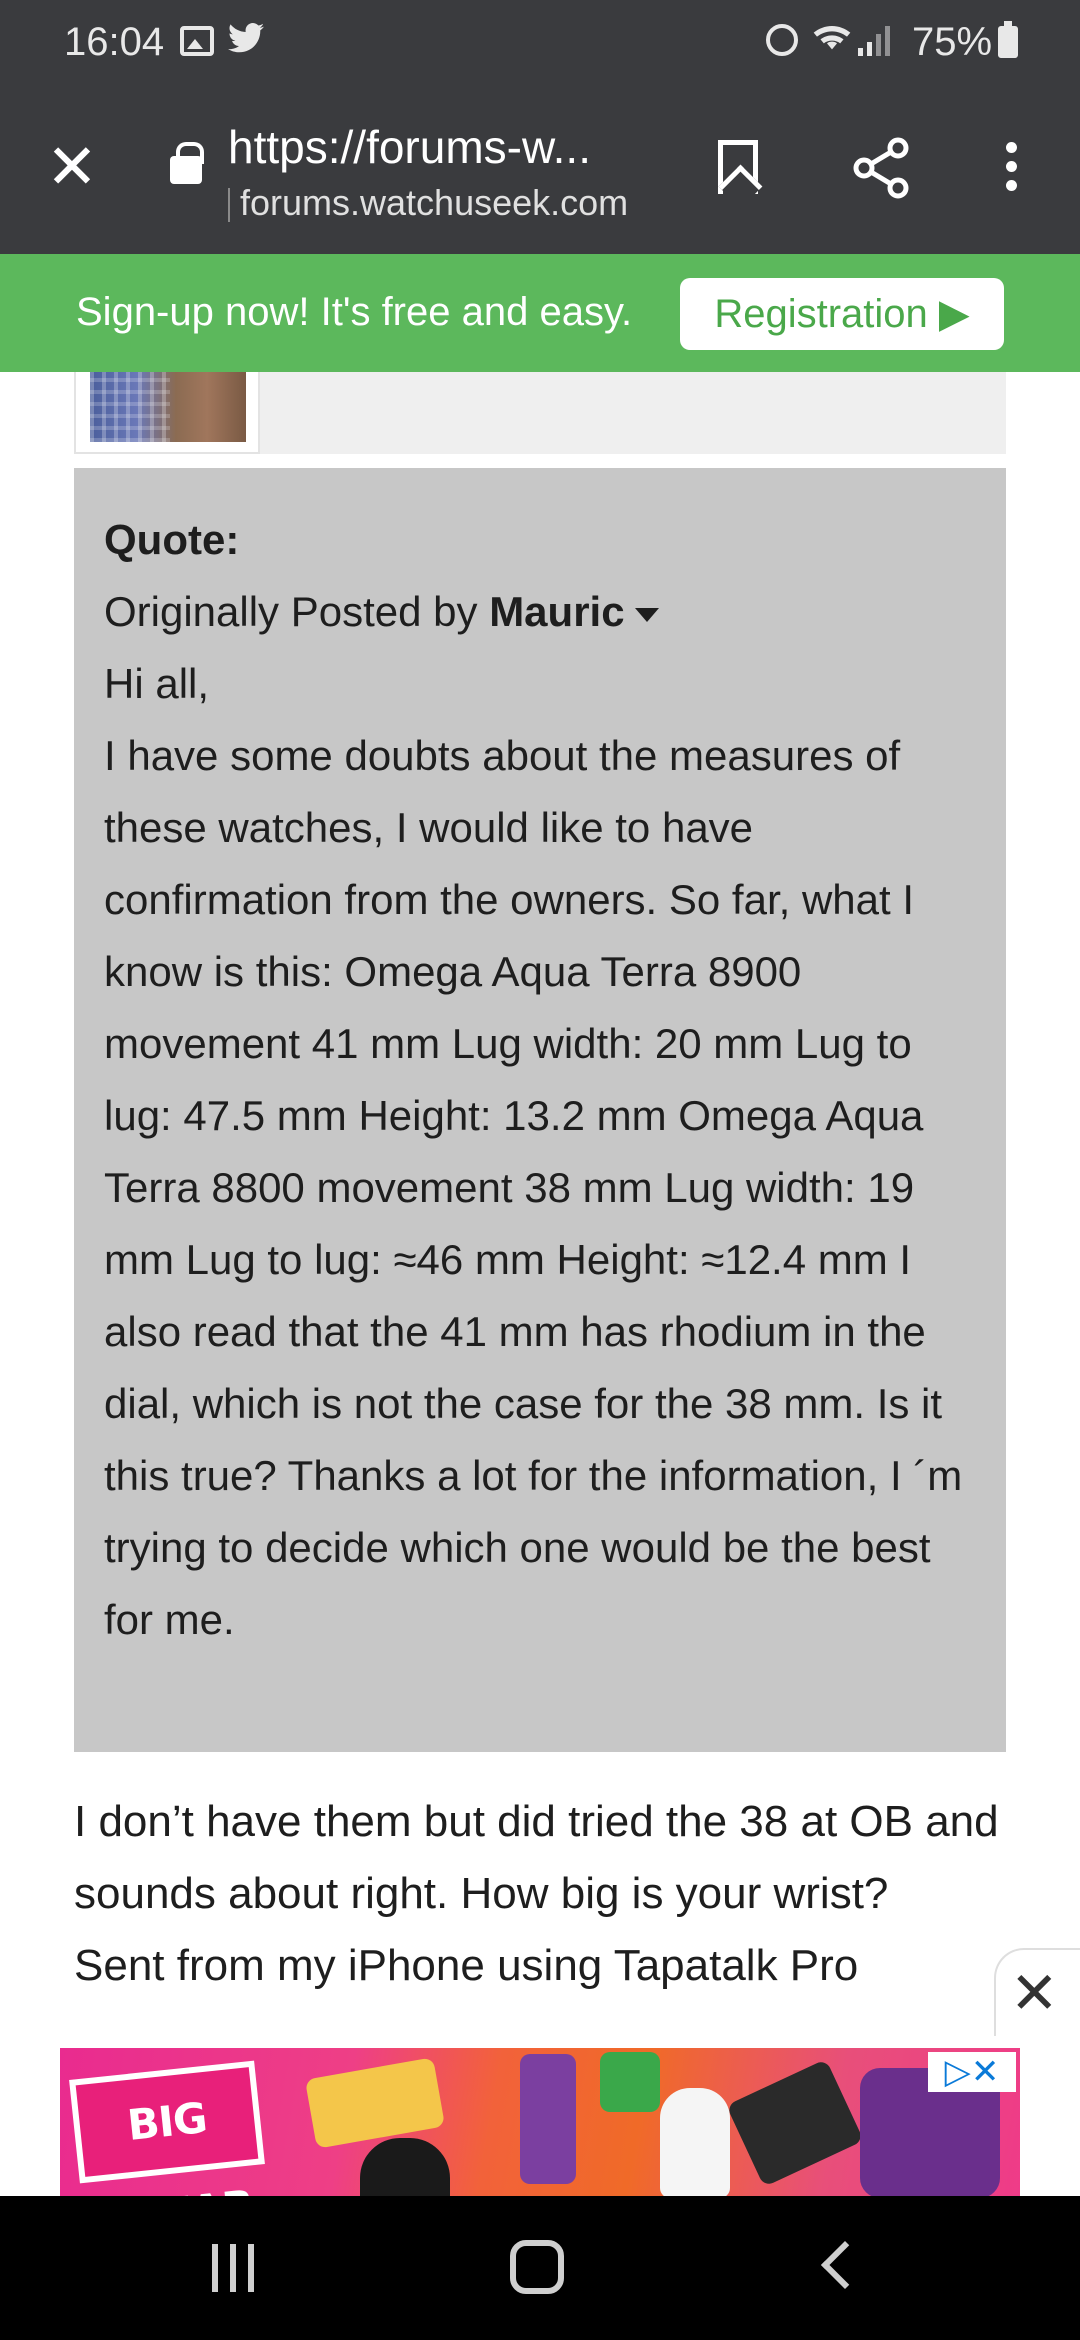 This screenshot has height=2340, width=1080. I want to click on bookmark-icon, so click(738, 167).